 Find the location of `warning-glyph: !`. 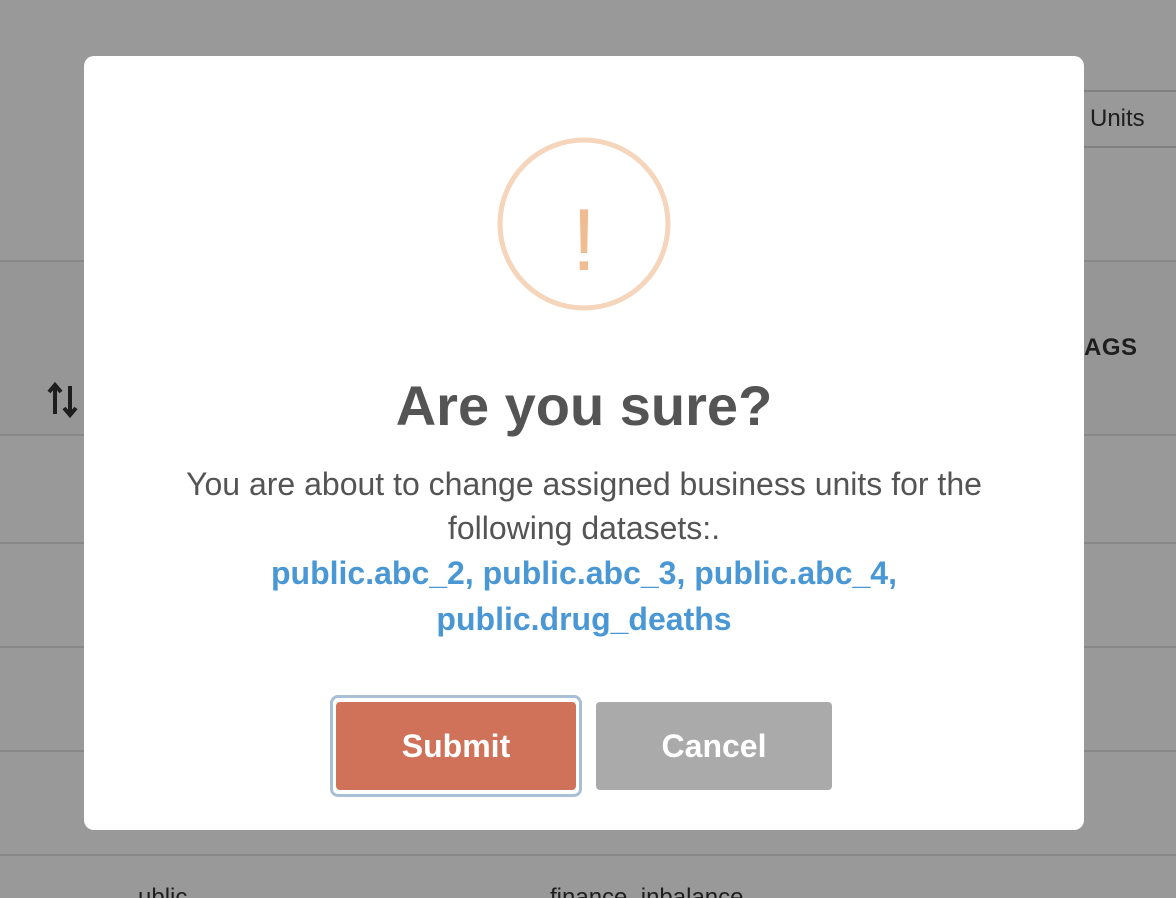

warning-glyph: ! is located at coordinates (584, 239).